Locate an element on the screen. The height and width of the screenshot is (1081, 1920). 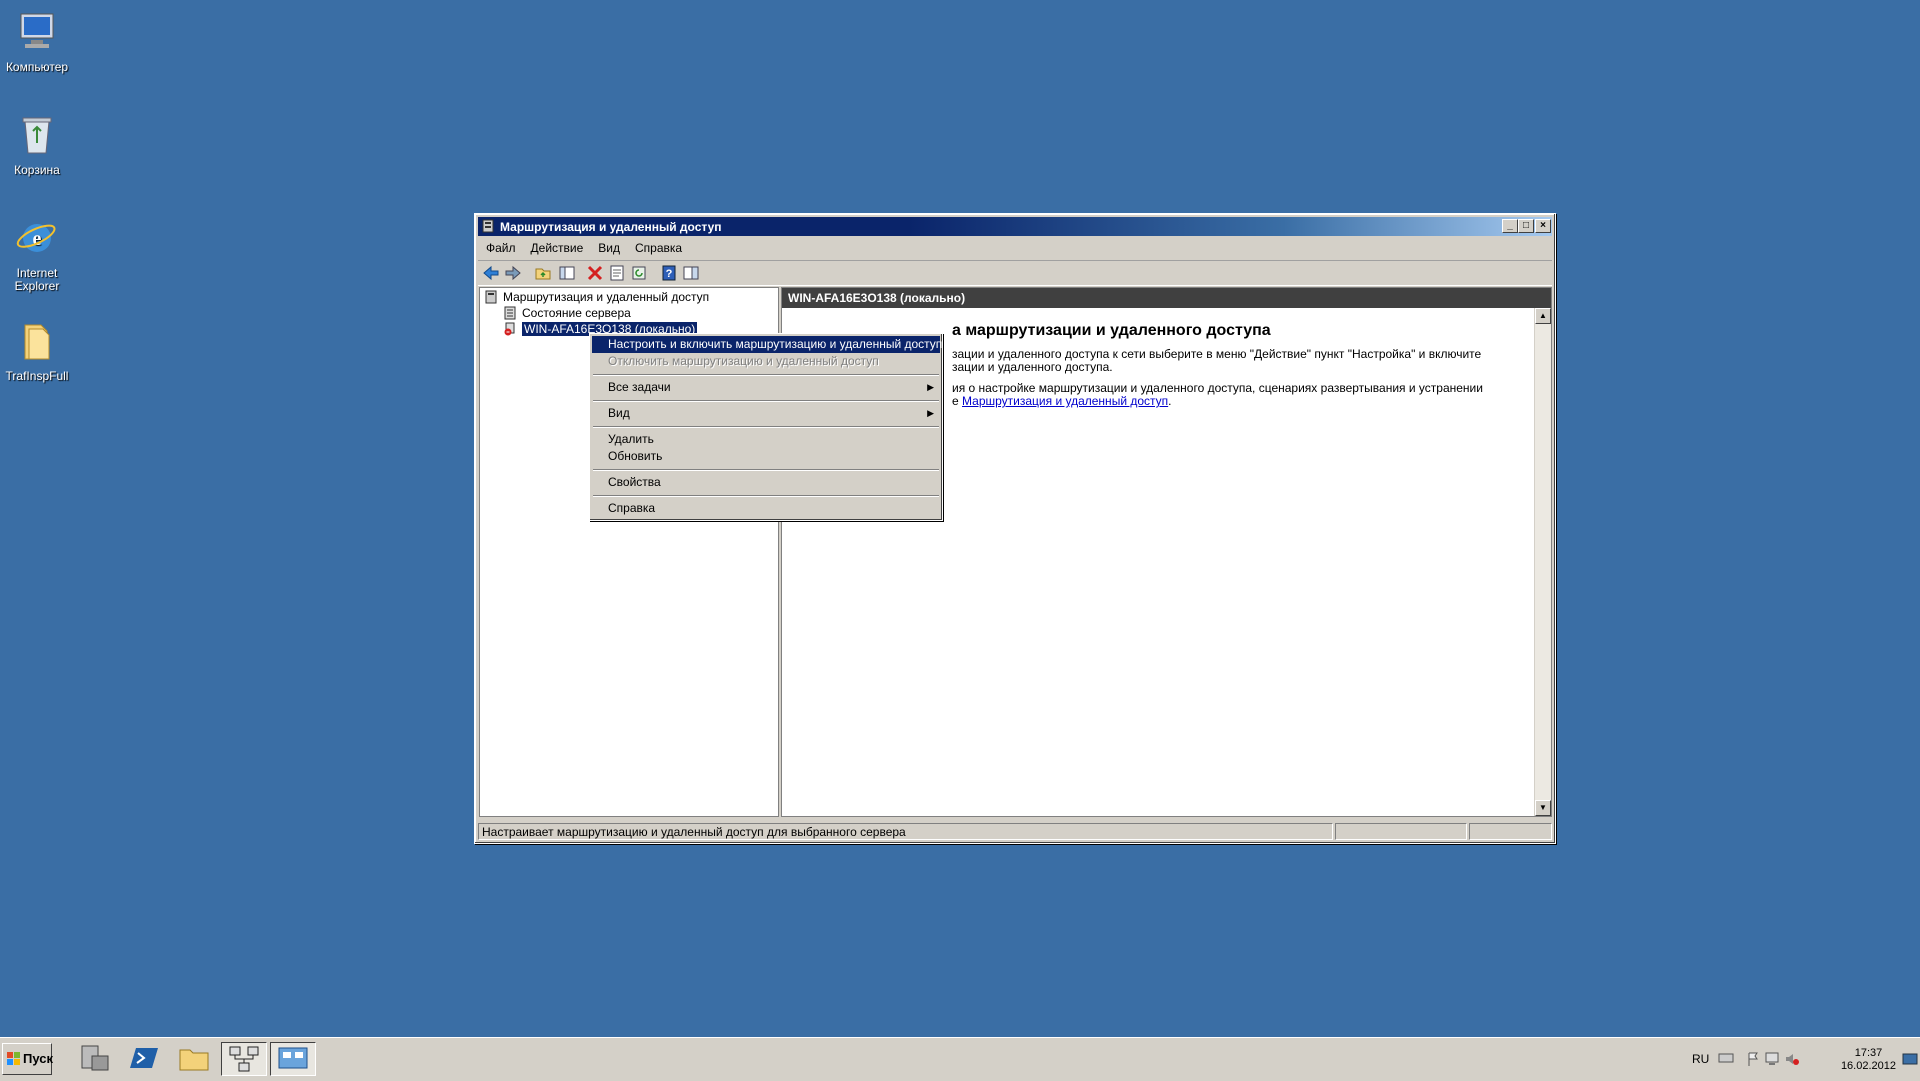
tree-item-root: Маршрутизация и удаленный доступ is located at coordinates (596, 297).